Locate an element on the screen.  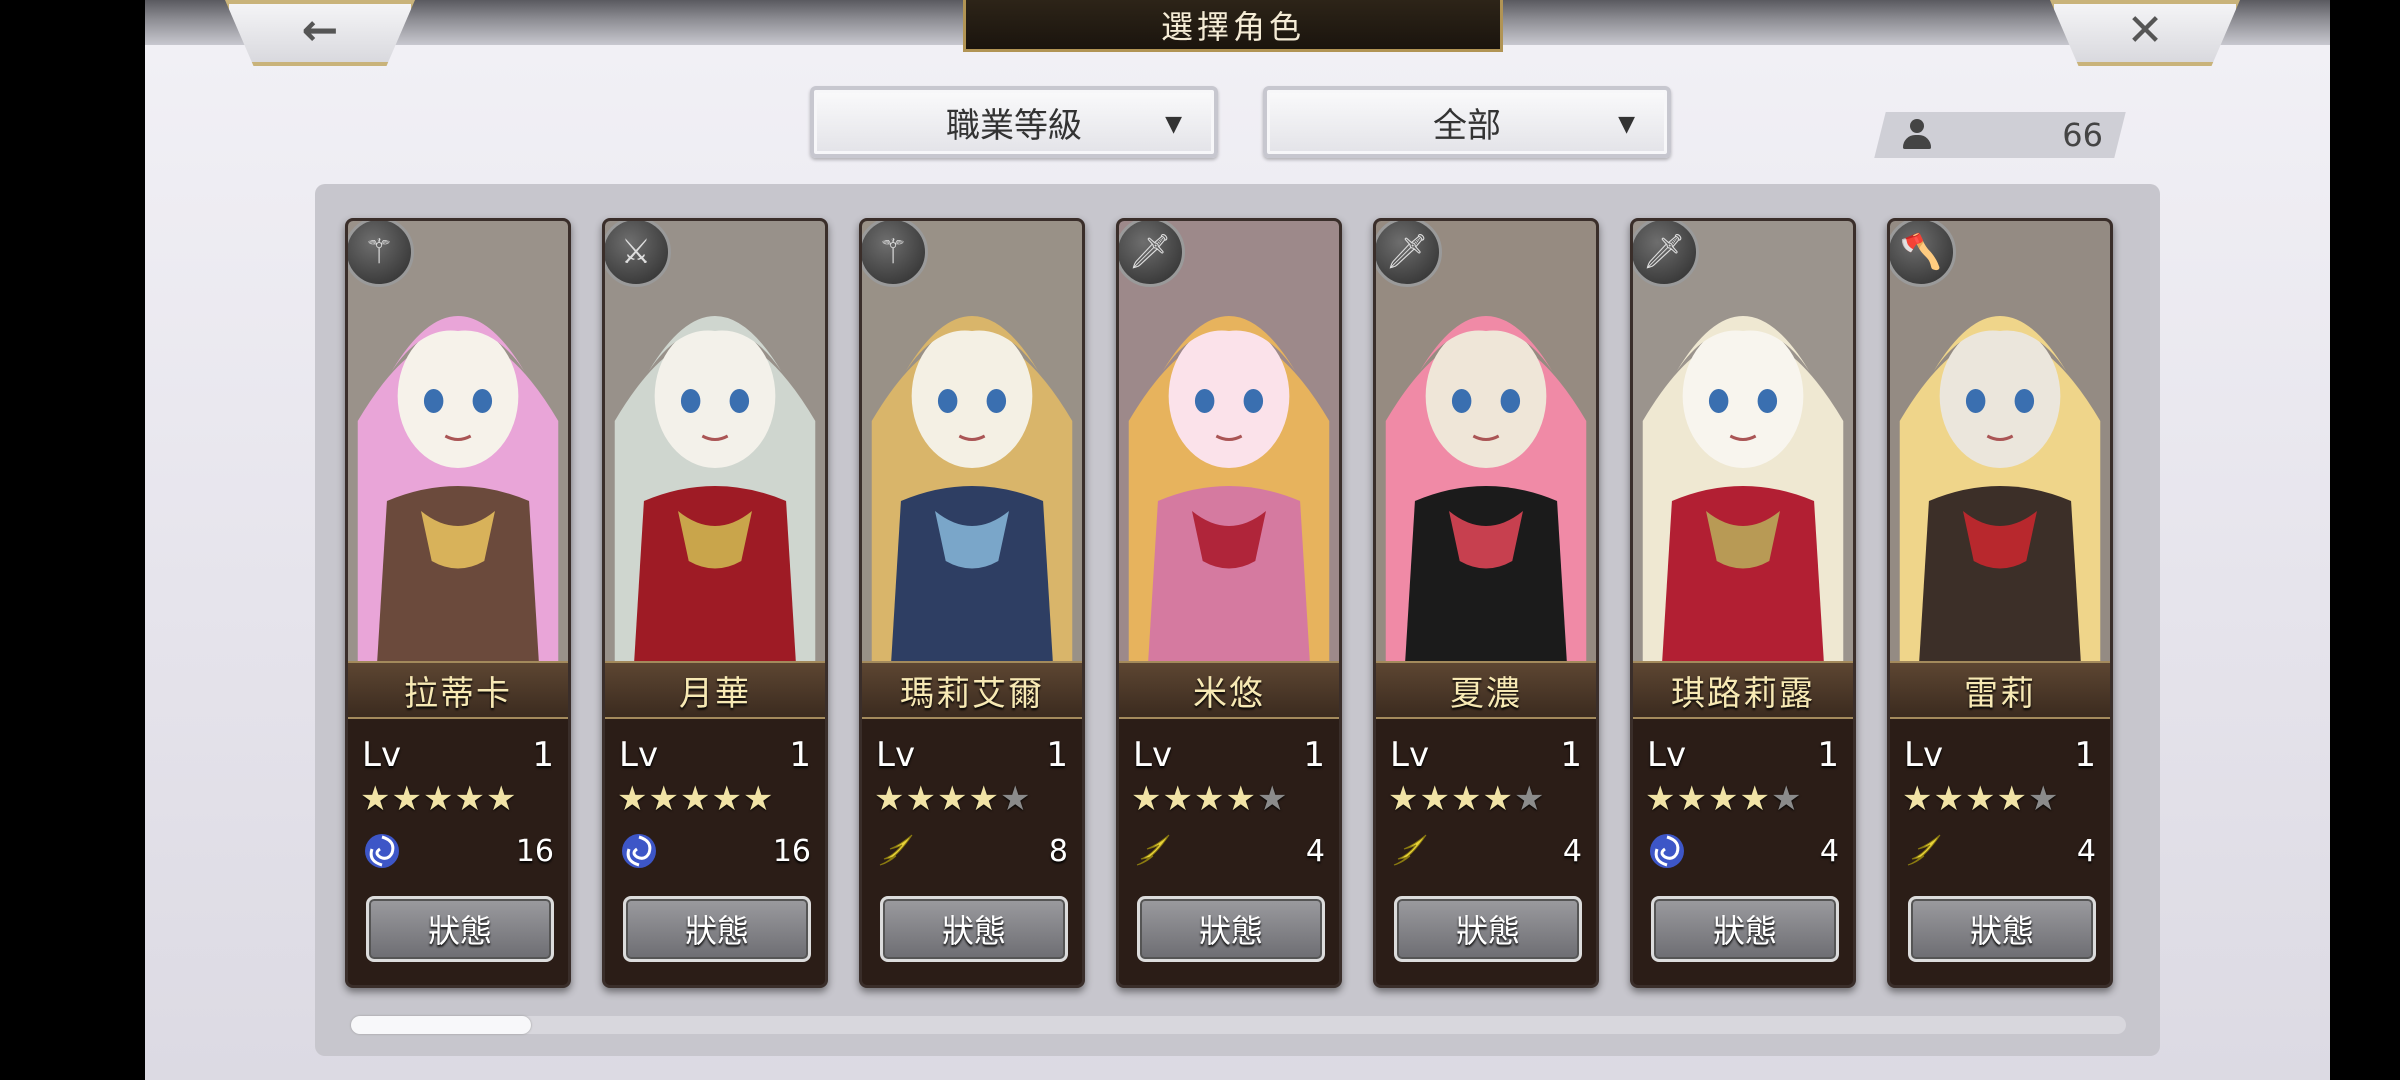
element-value: 8 is located at coordinates (1058, 851).